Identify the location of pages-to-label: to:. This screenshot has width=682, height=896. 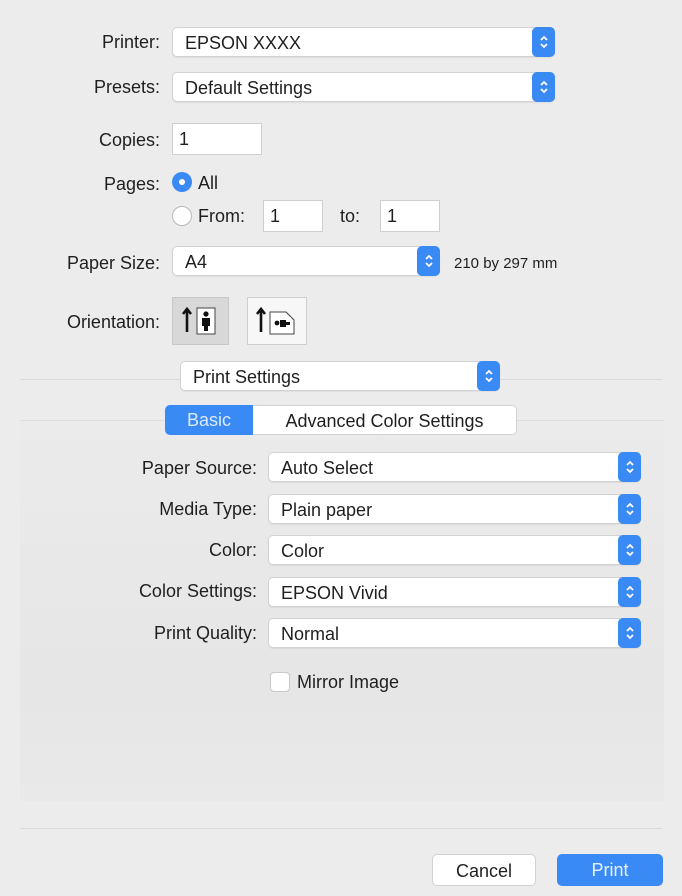
(350, 216).